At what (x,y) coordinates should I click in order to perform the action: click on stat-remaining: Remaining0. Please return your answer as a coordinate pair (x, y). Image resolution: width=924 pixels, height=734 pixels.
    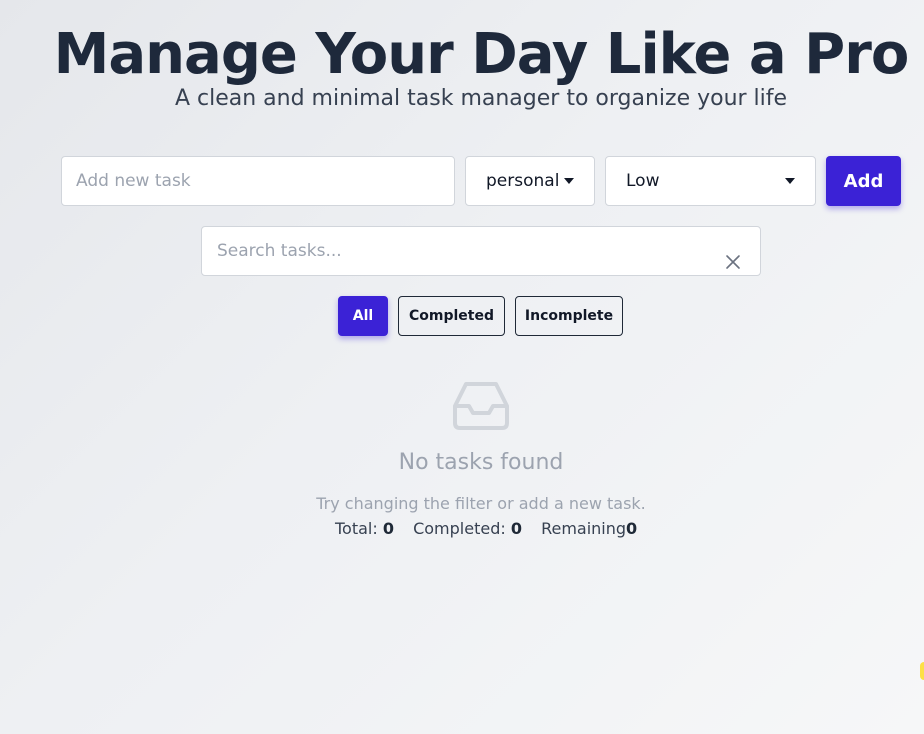
    Looking at the image, I should click on (589, 528).